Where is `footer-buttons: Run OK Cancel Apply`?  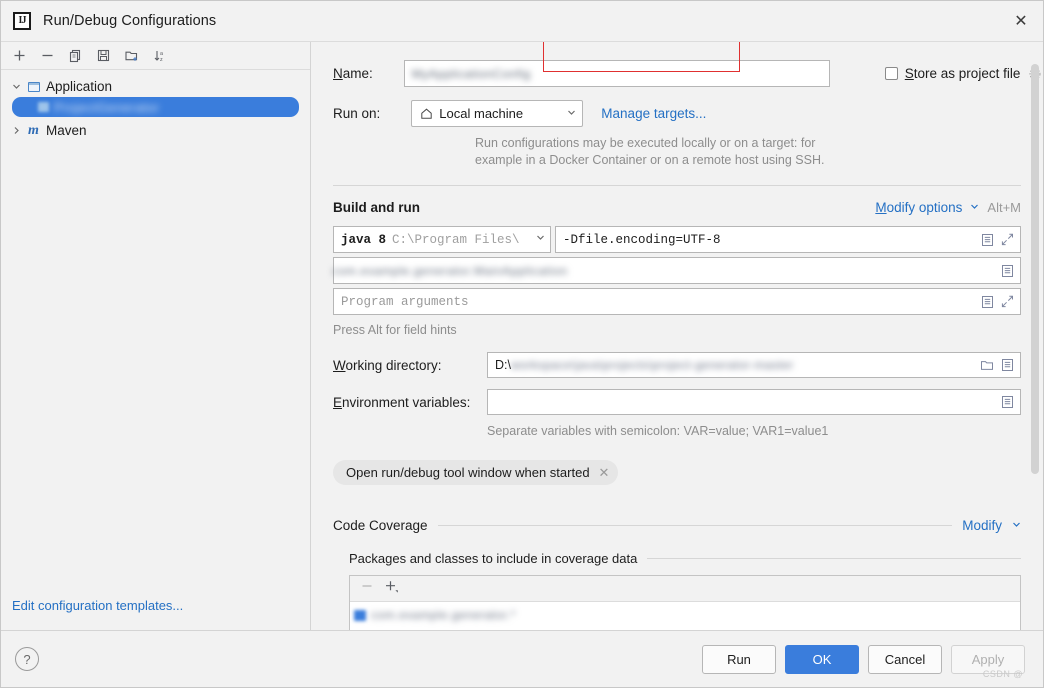 footer-buttons: Run OK Cancel Apply is located at coordinates (863, 659).